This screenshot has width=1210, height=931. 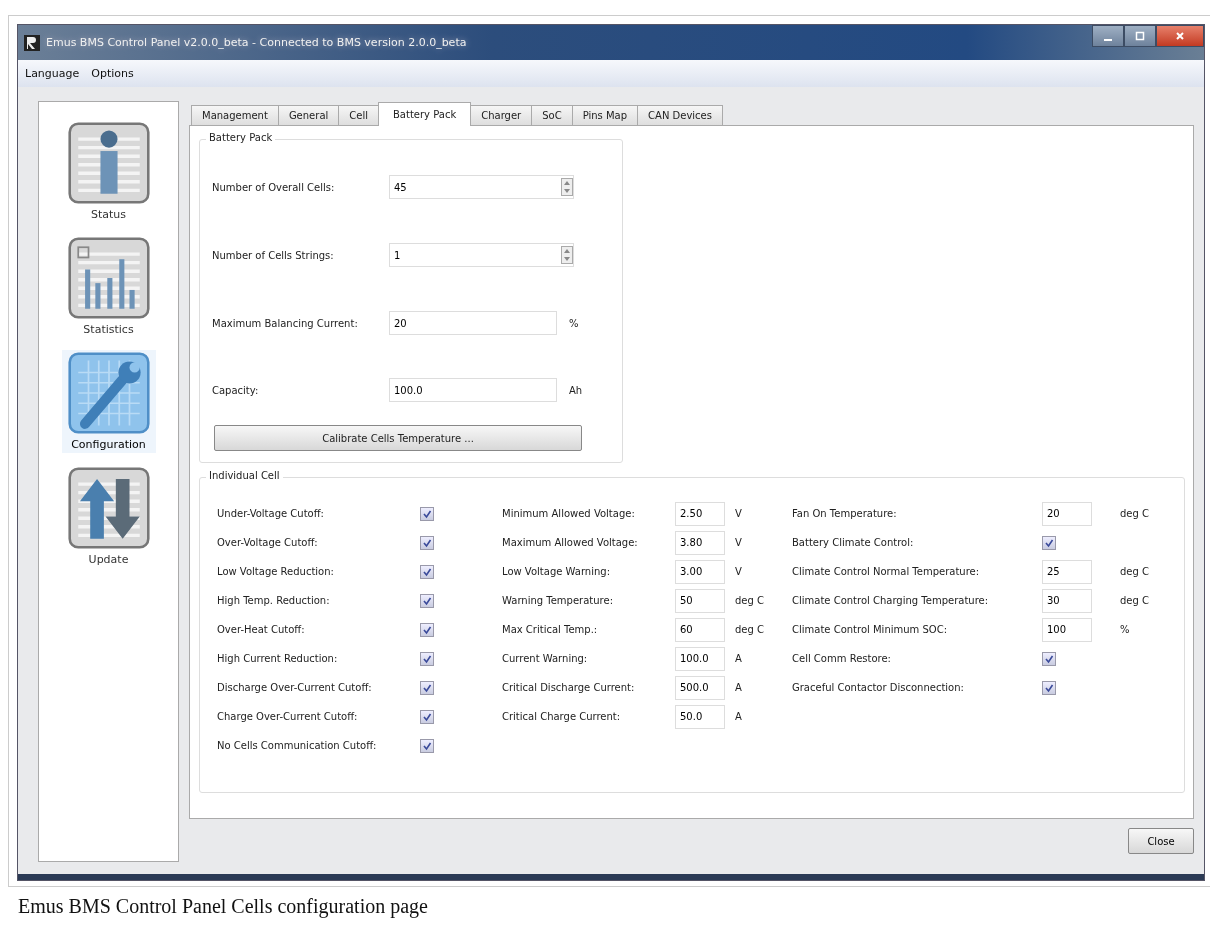 I want to click on sidebar-item: Statistics, so click(x=108, y=286).